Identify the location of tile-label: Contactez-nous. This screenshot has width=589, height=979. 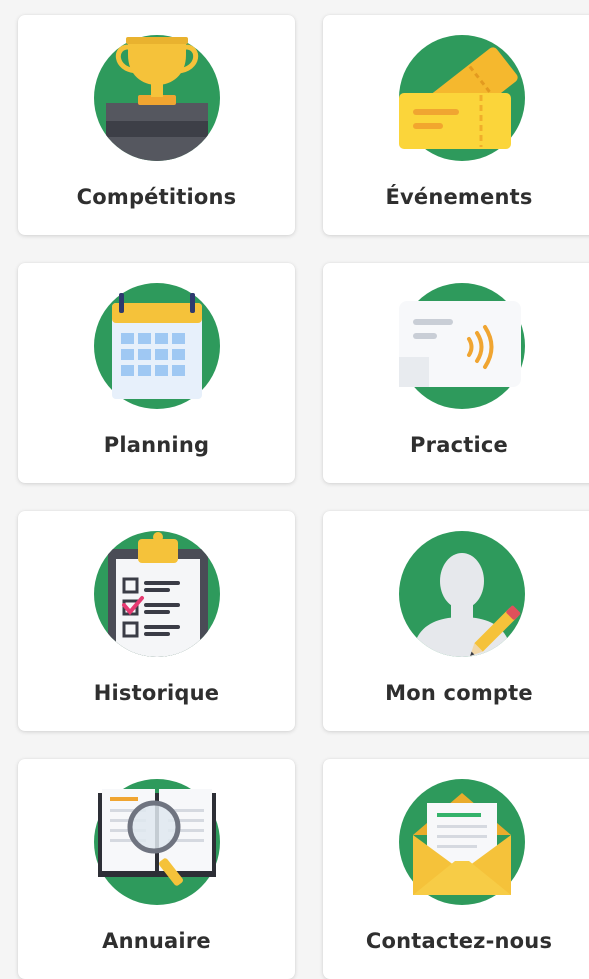
(459, 941).